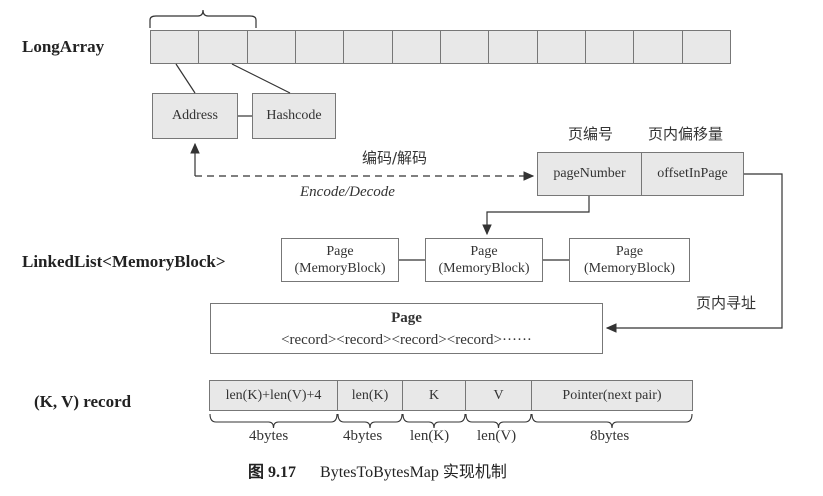 The height and width of the screenshot is (496, 823). What do you see at coordinates (203, 18) in the screenshot?
I see `long-array-brace` at bounding box center [203, 18].